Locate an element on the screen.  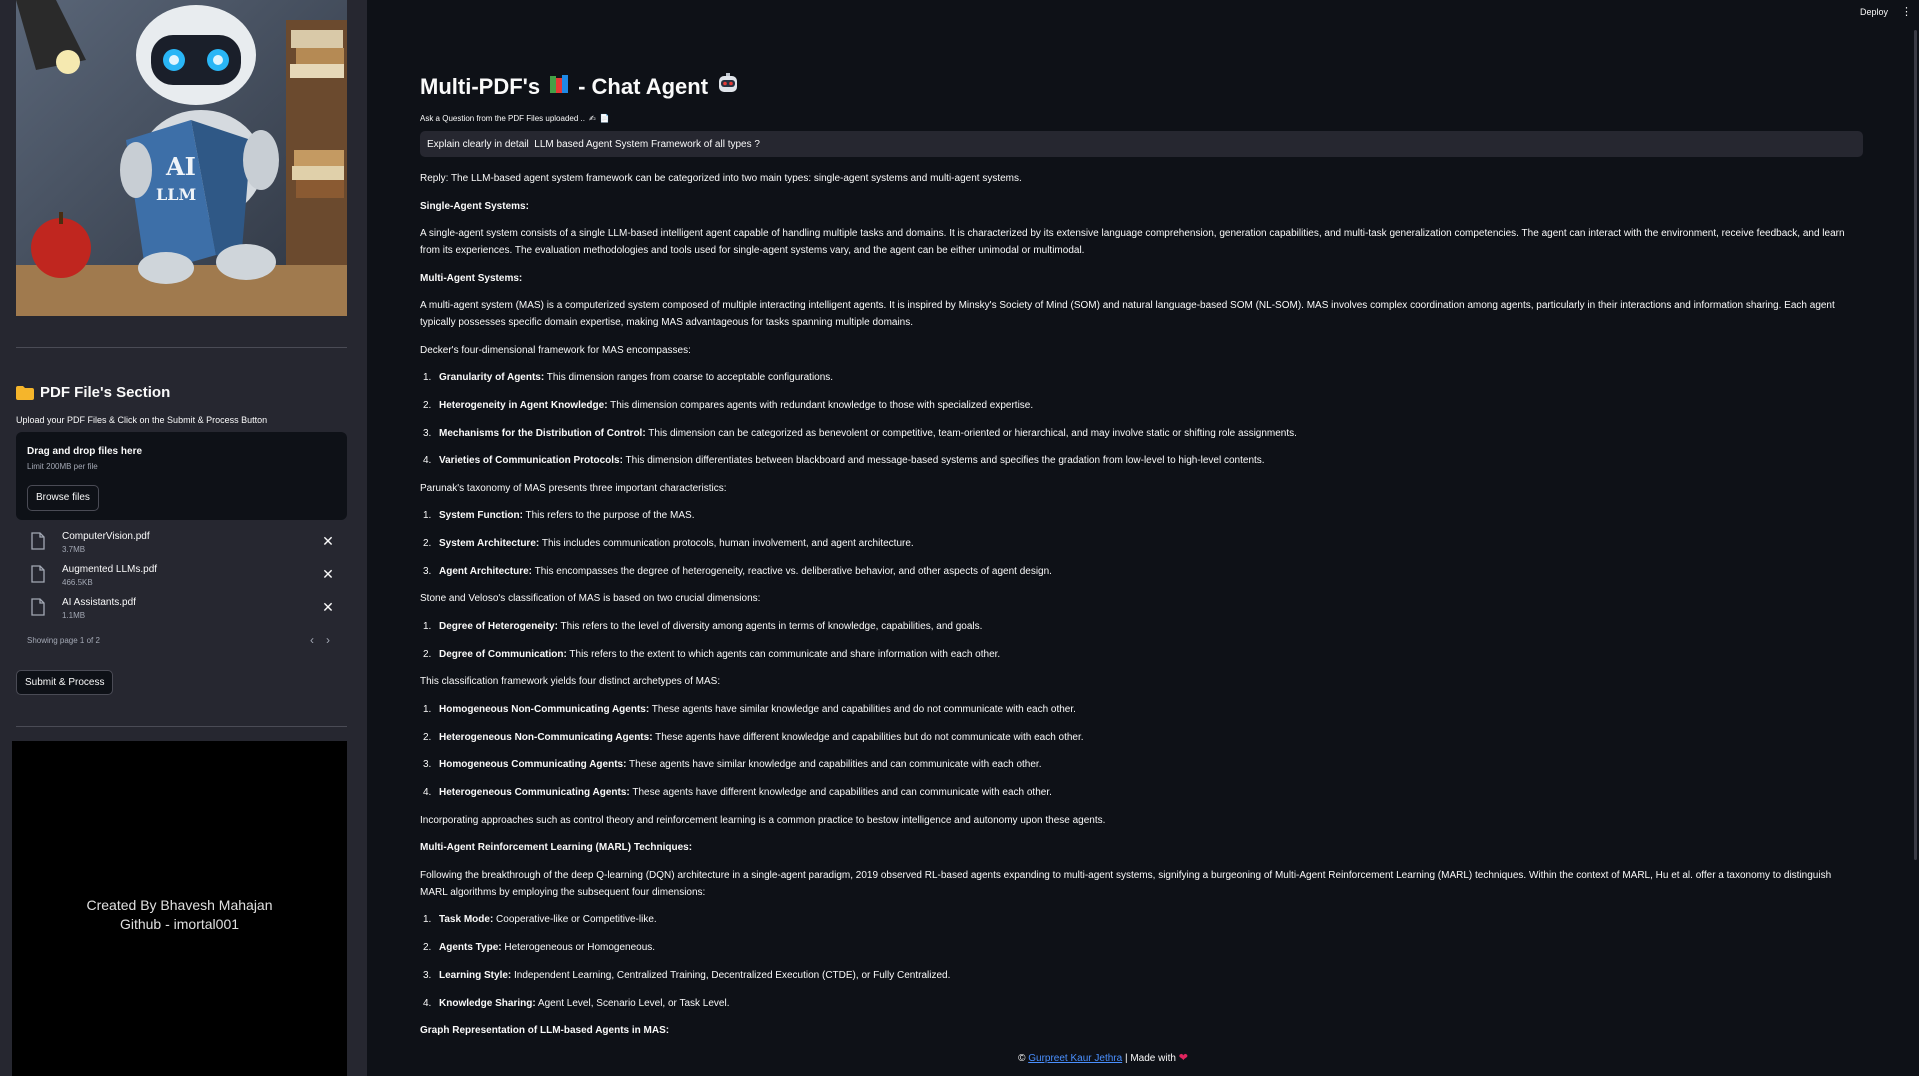
svg-text: AI is located at coordinates (180, 166).